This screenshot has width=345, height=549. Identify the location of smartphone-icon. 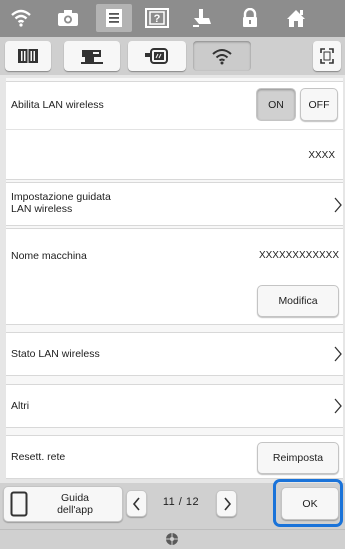
(19, 504).